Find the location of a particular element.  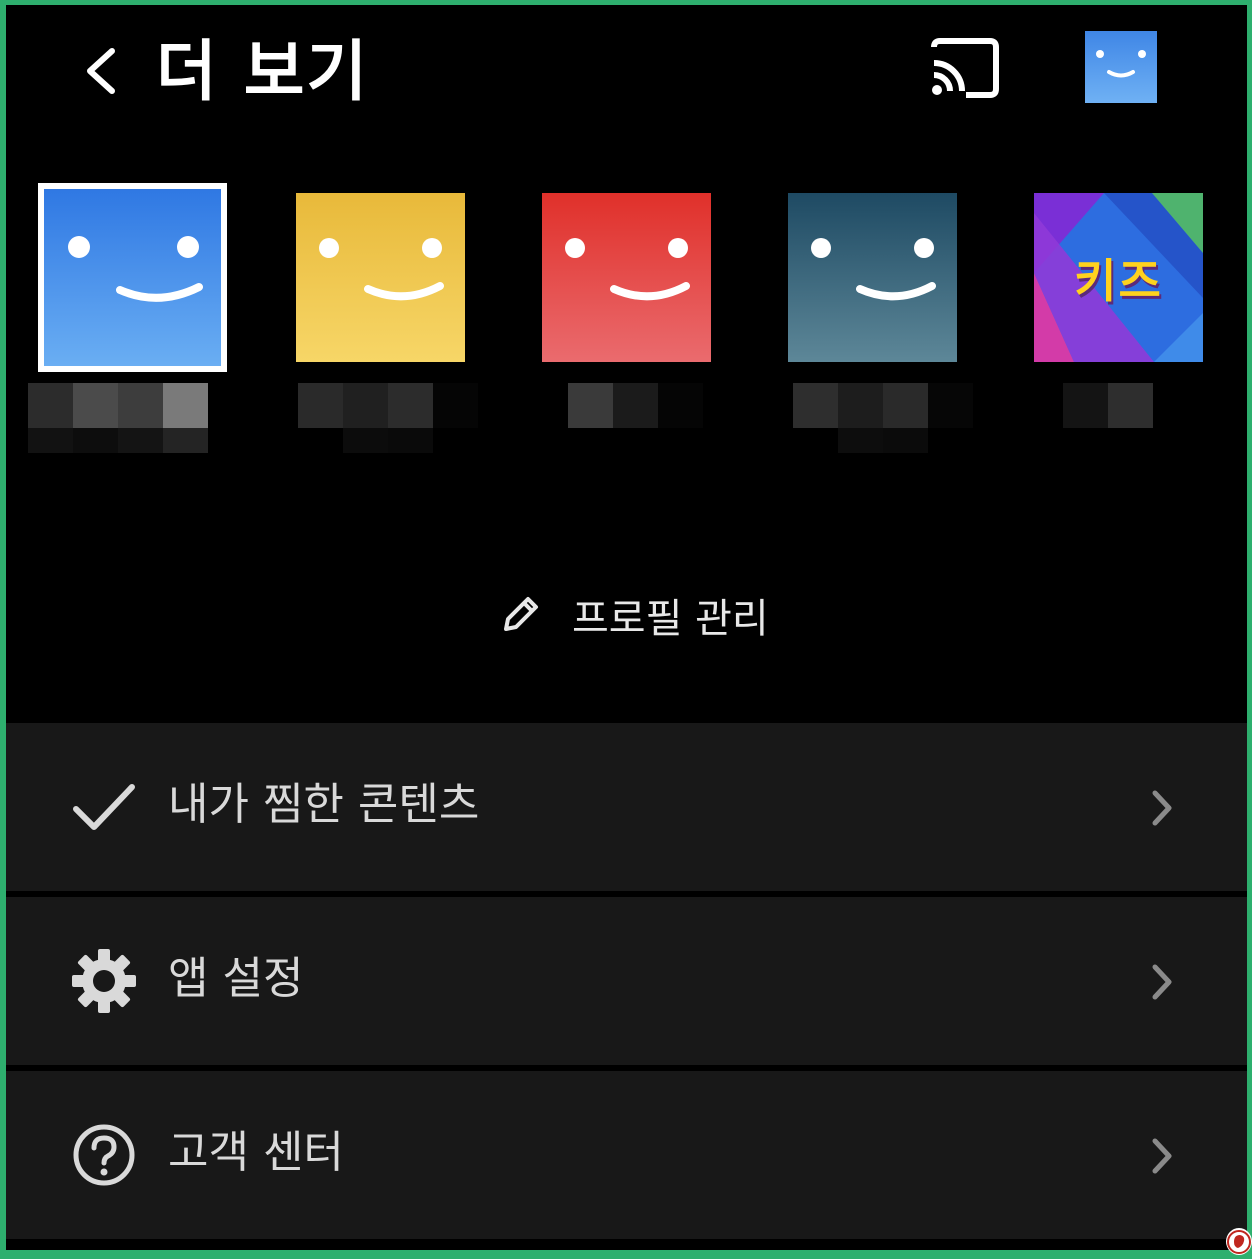

menu-item-label: 고객 센터 is located at coordinates (256, 1152).